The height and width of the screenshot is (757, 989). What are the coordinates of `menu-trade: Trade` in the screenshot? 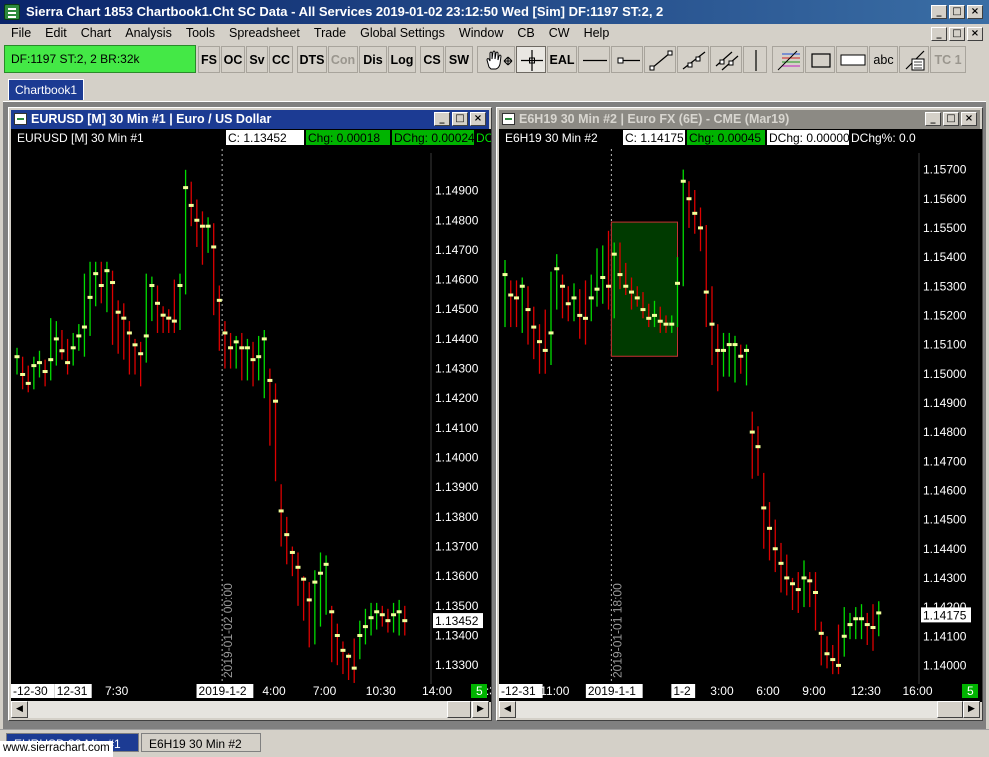 It's located at (330, 33).